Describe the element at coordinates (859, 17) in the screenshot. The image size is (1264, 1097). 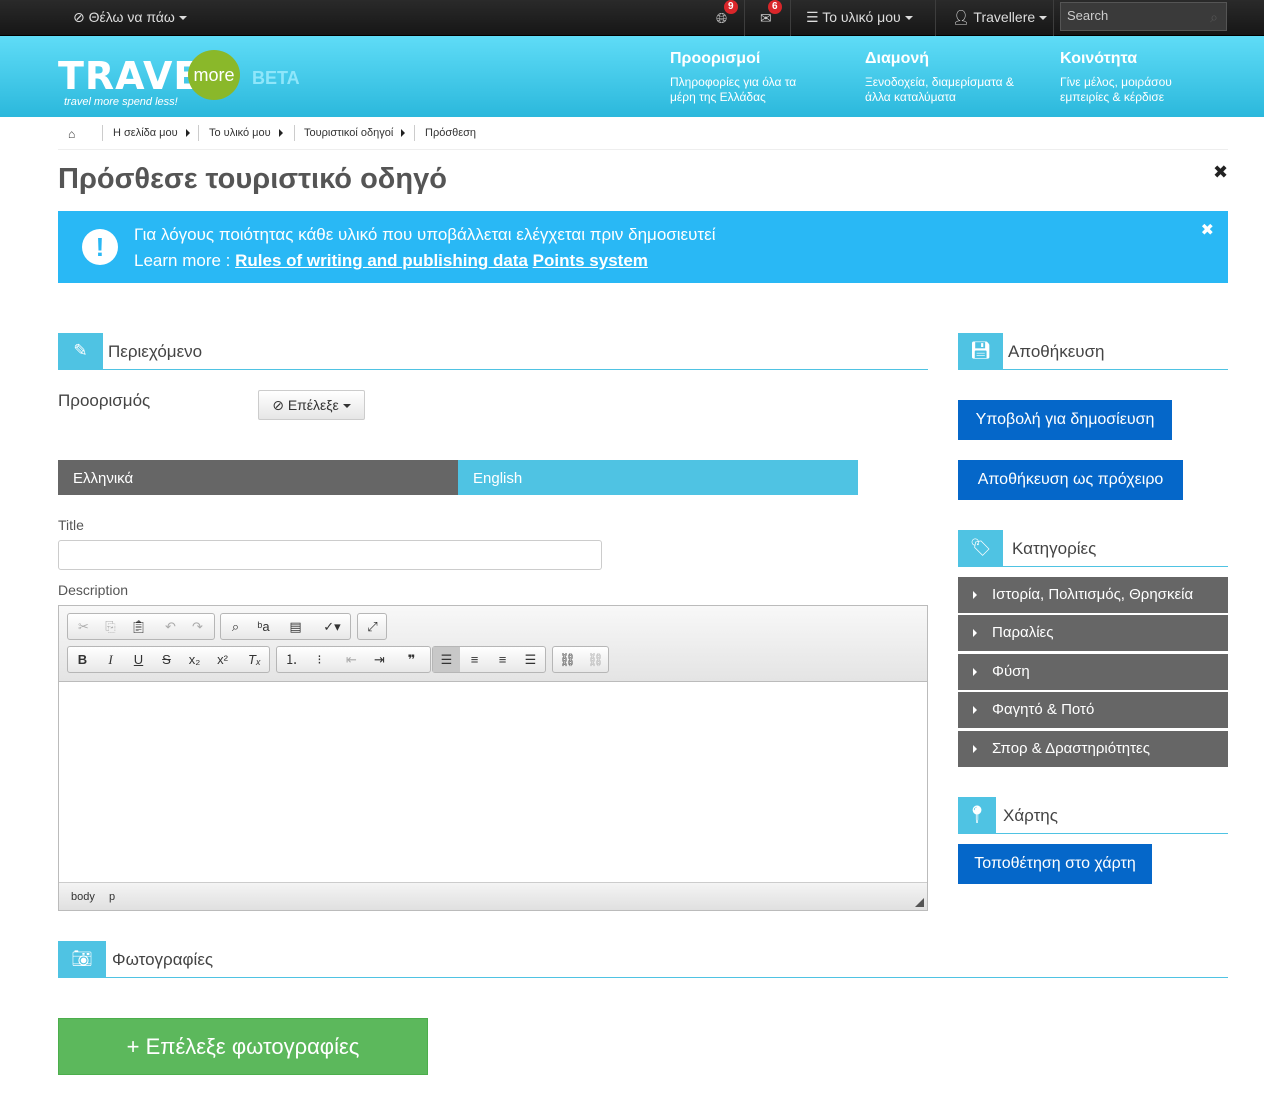
I see `my-content-dropdown: ☰ Το υλικό μου` at that location.